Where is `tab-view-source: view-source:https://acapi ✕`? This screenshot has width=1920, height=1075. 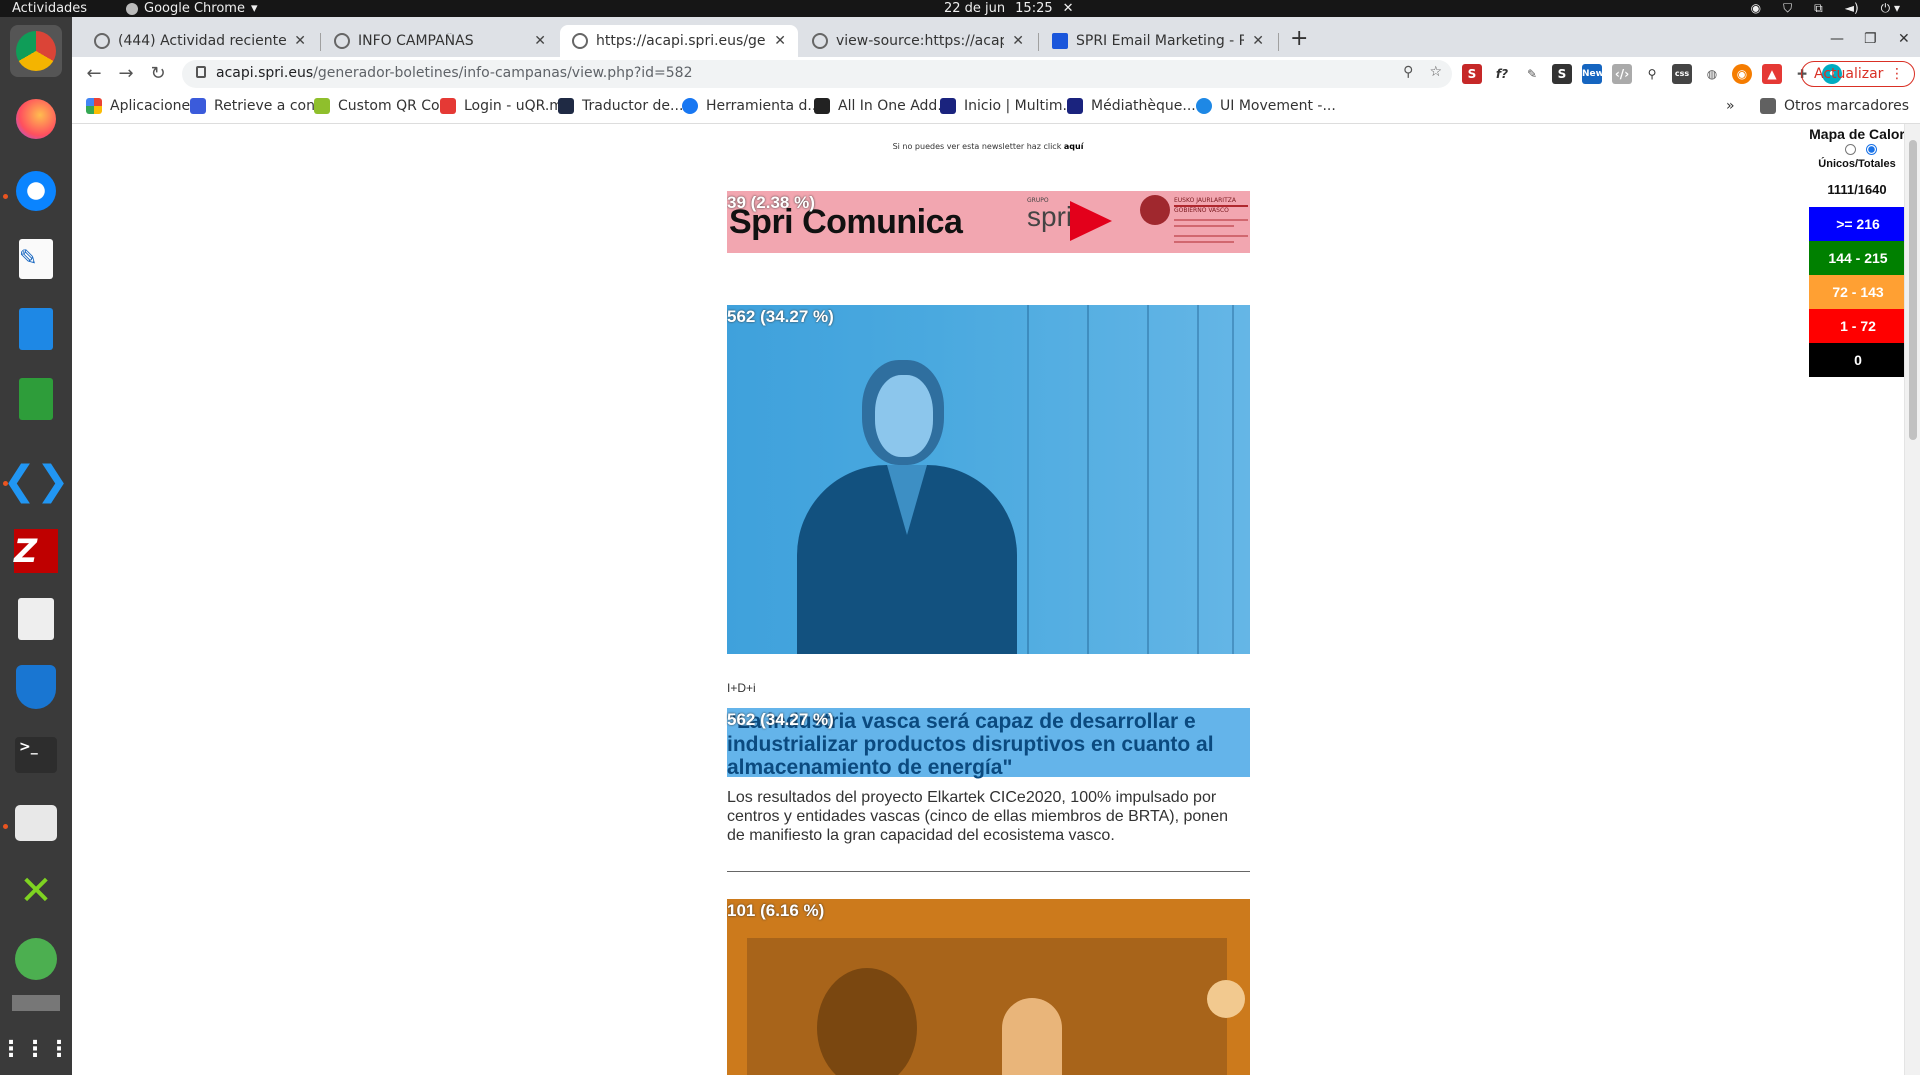
tab-view-source: view-source:https://acapi ✕ is located at coordinates (918, 41).